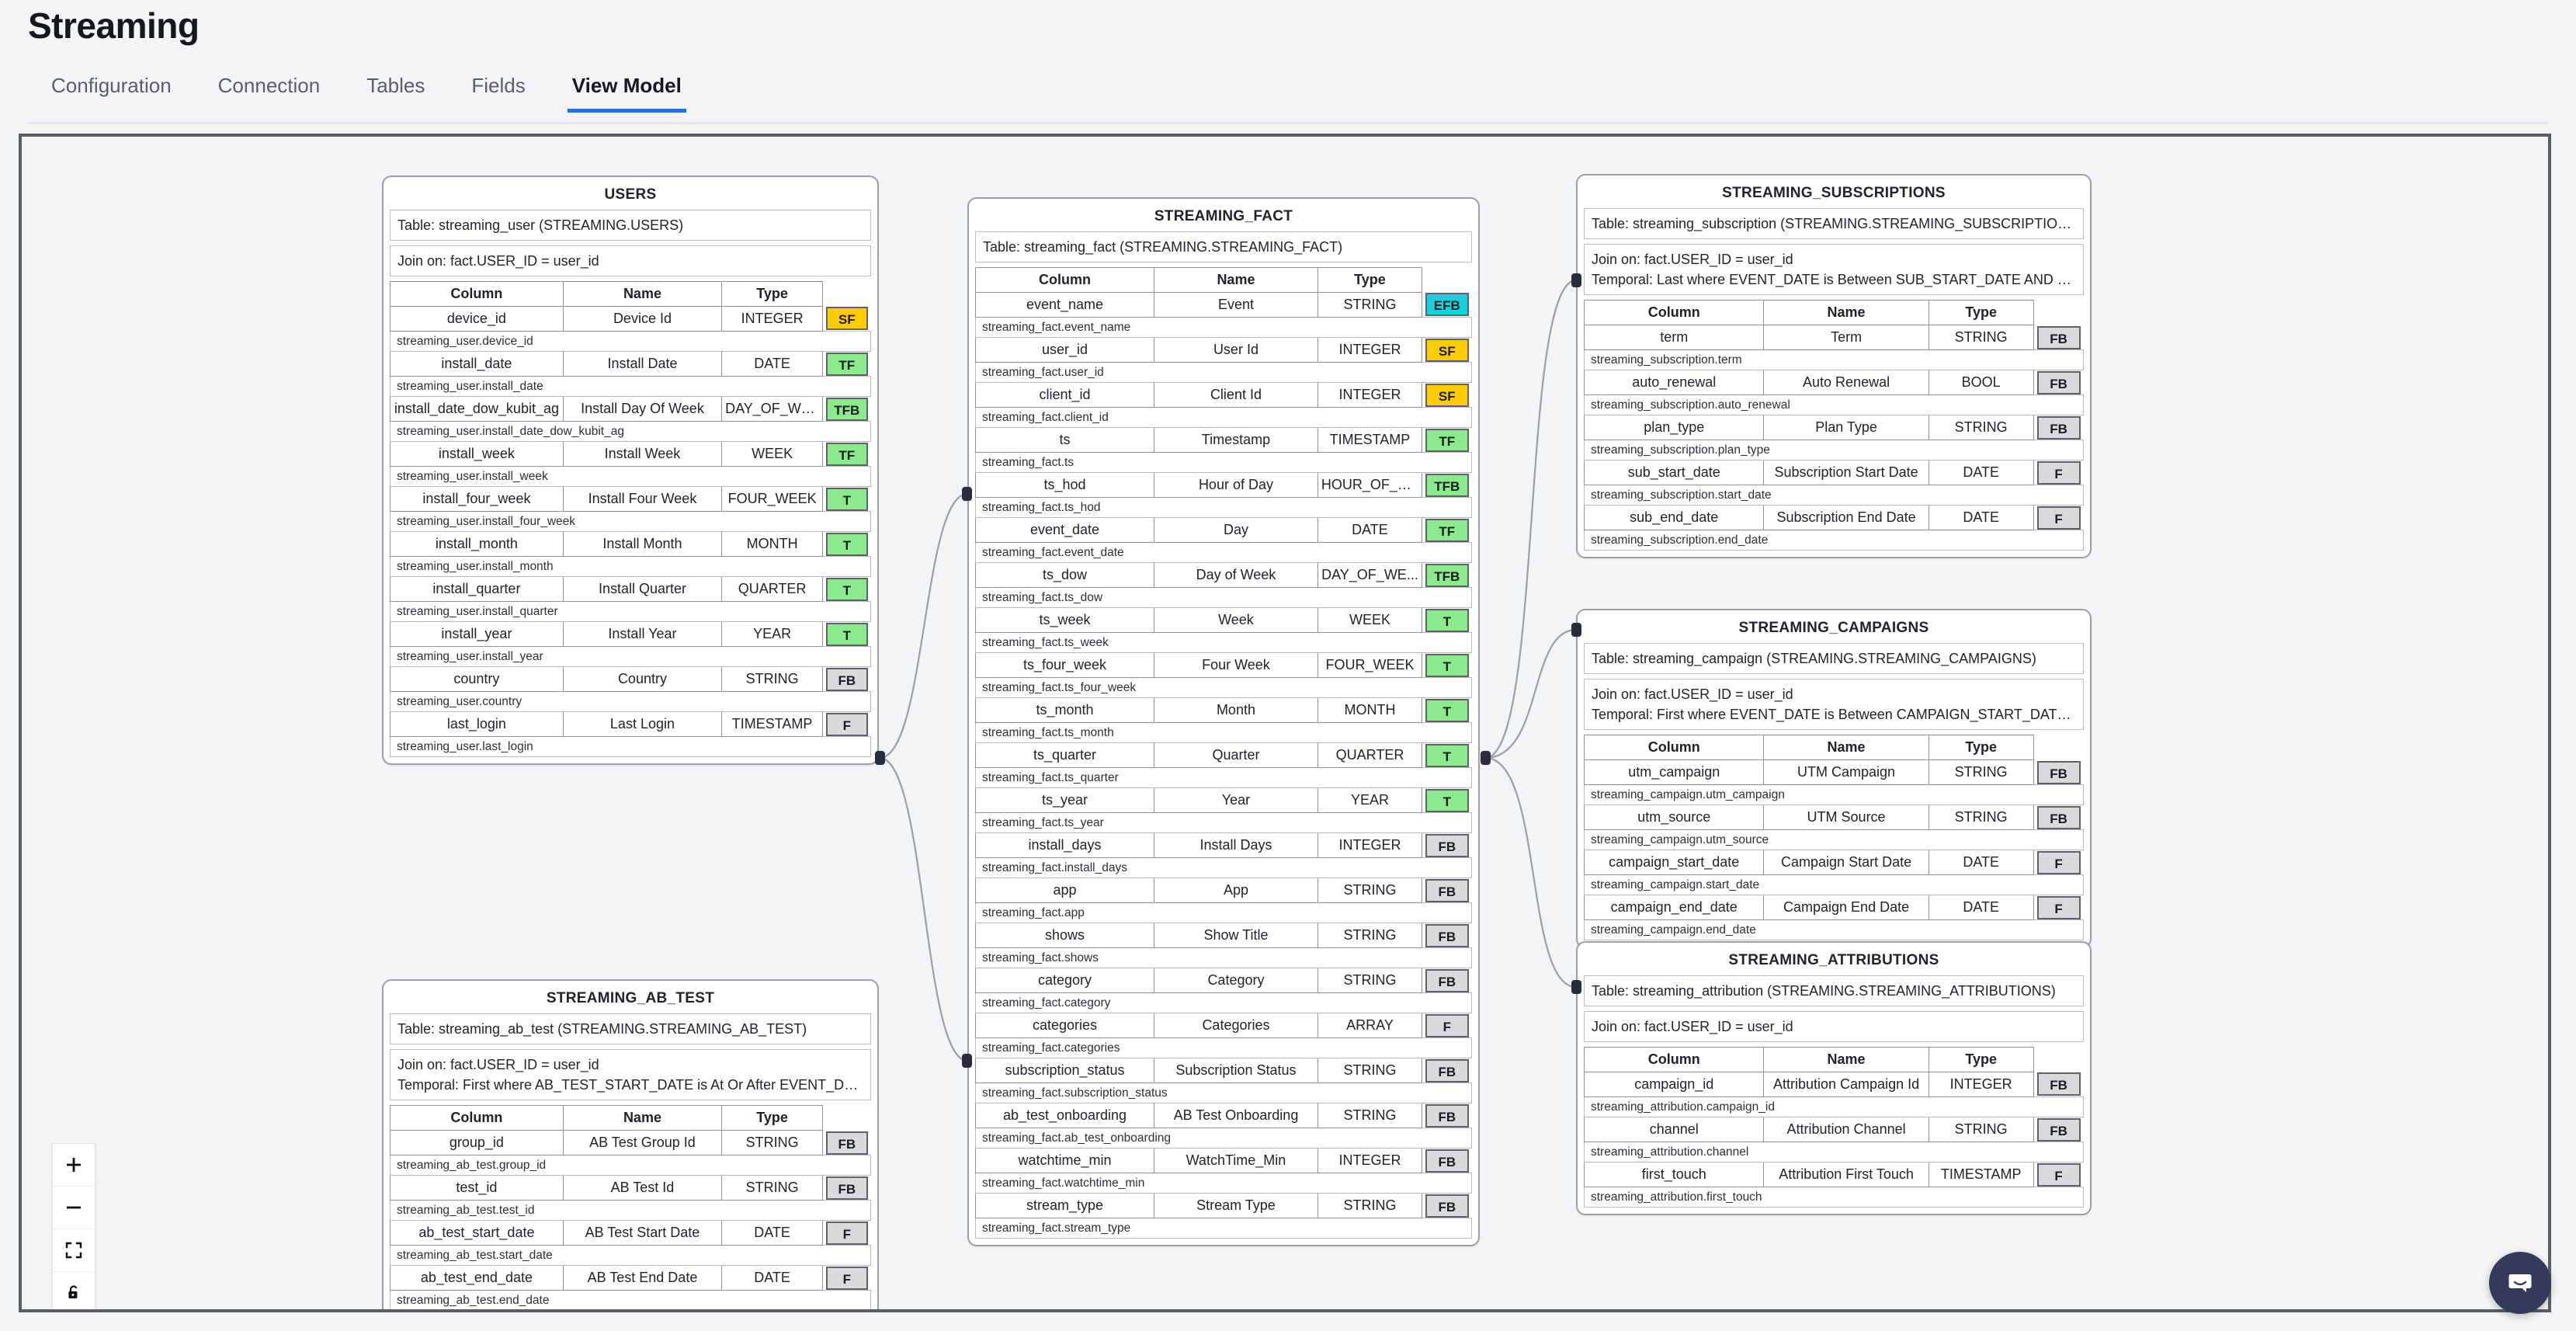  I want to click on cell-column: ab_test_end_date, so click(477, 1278).